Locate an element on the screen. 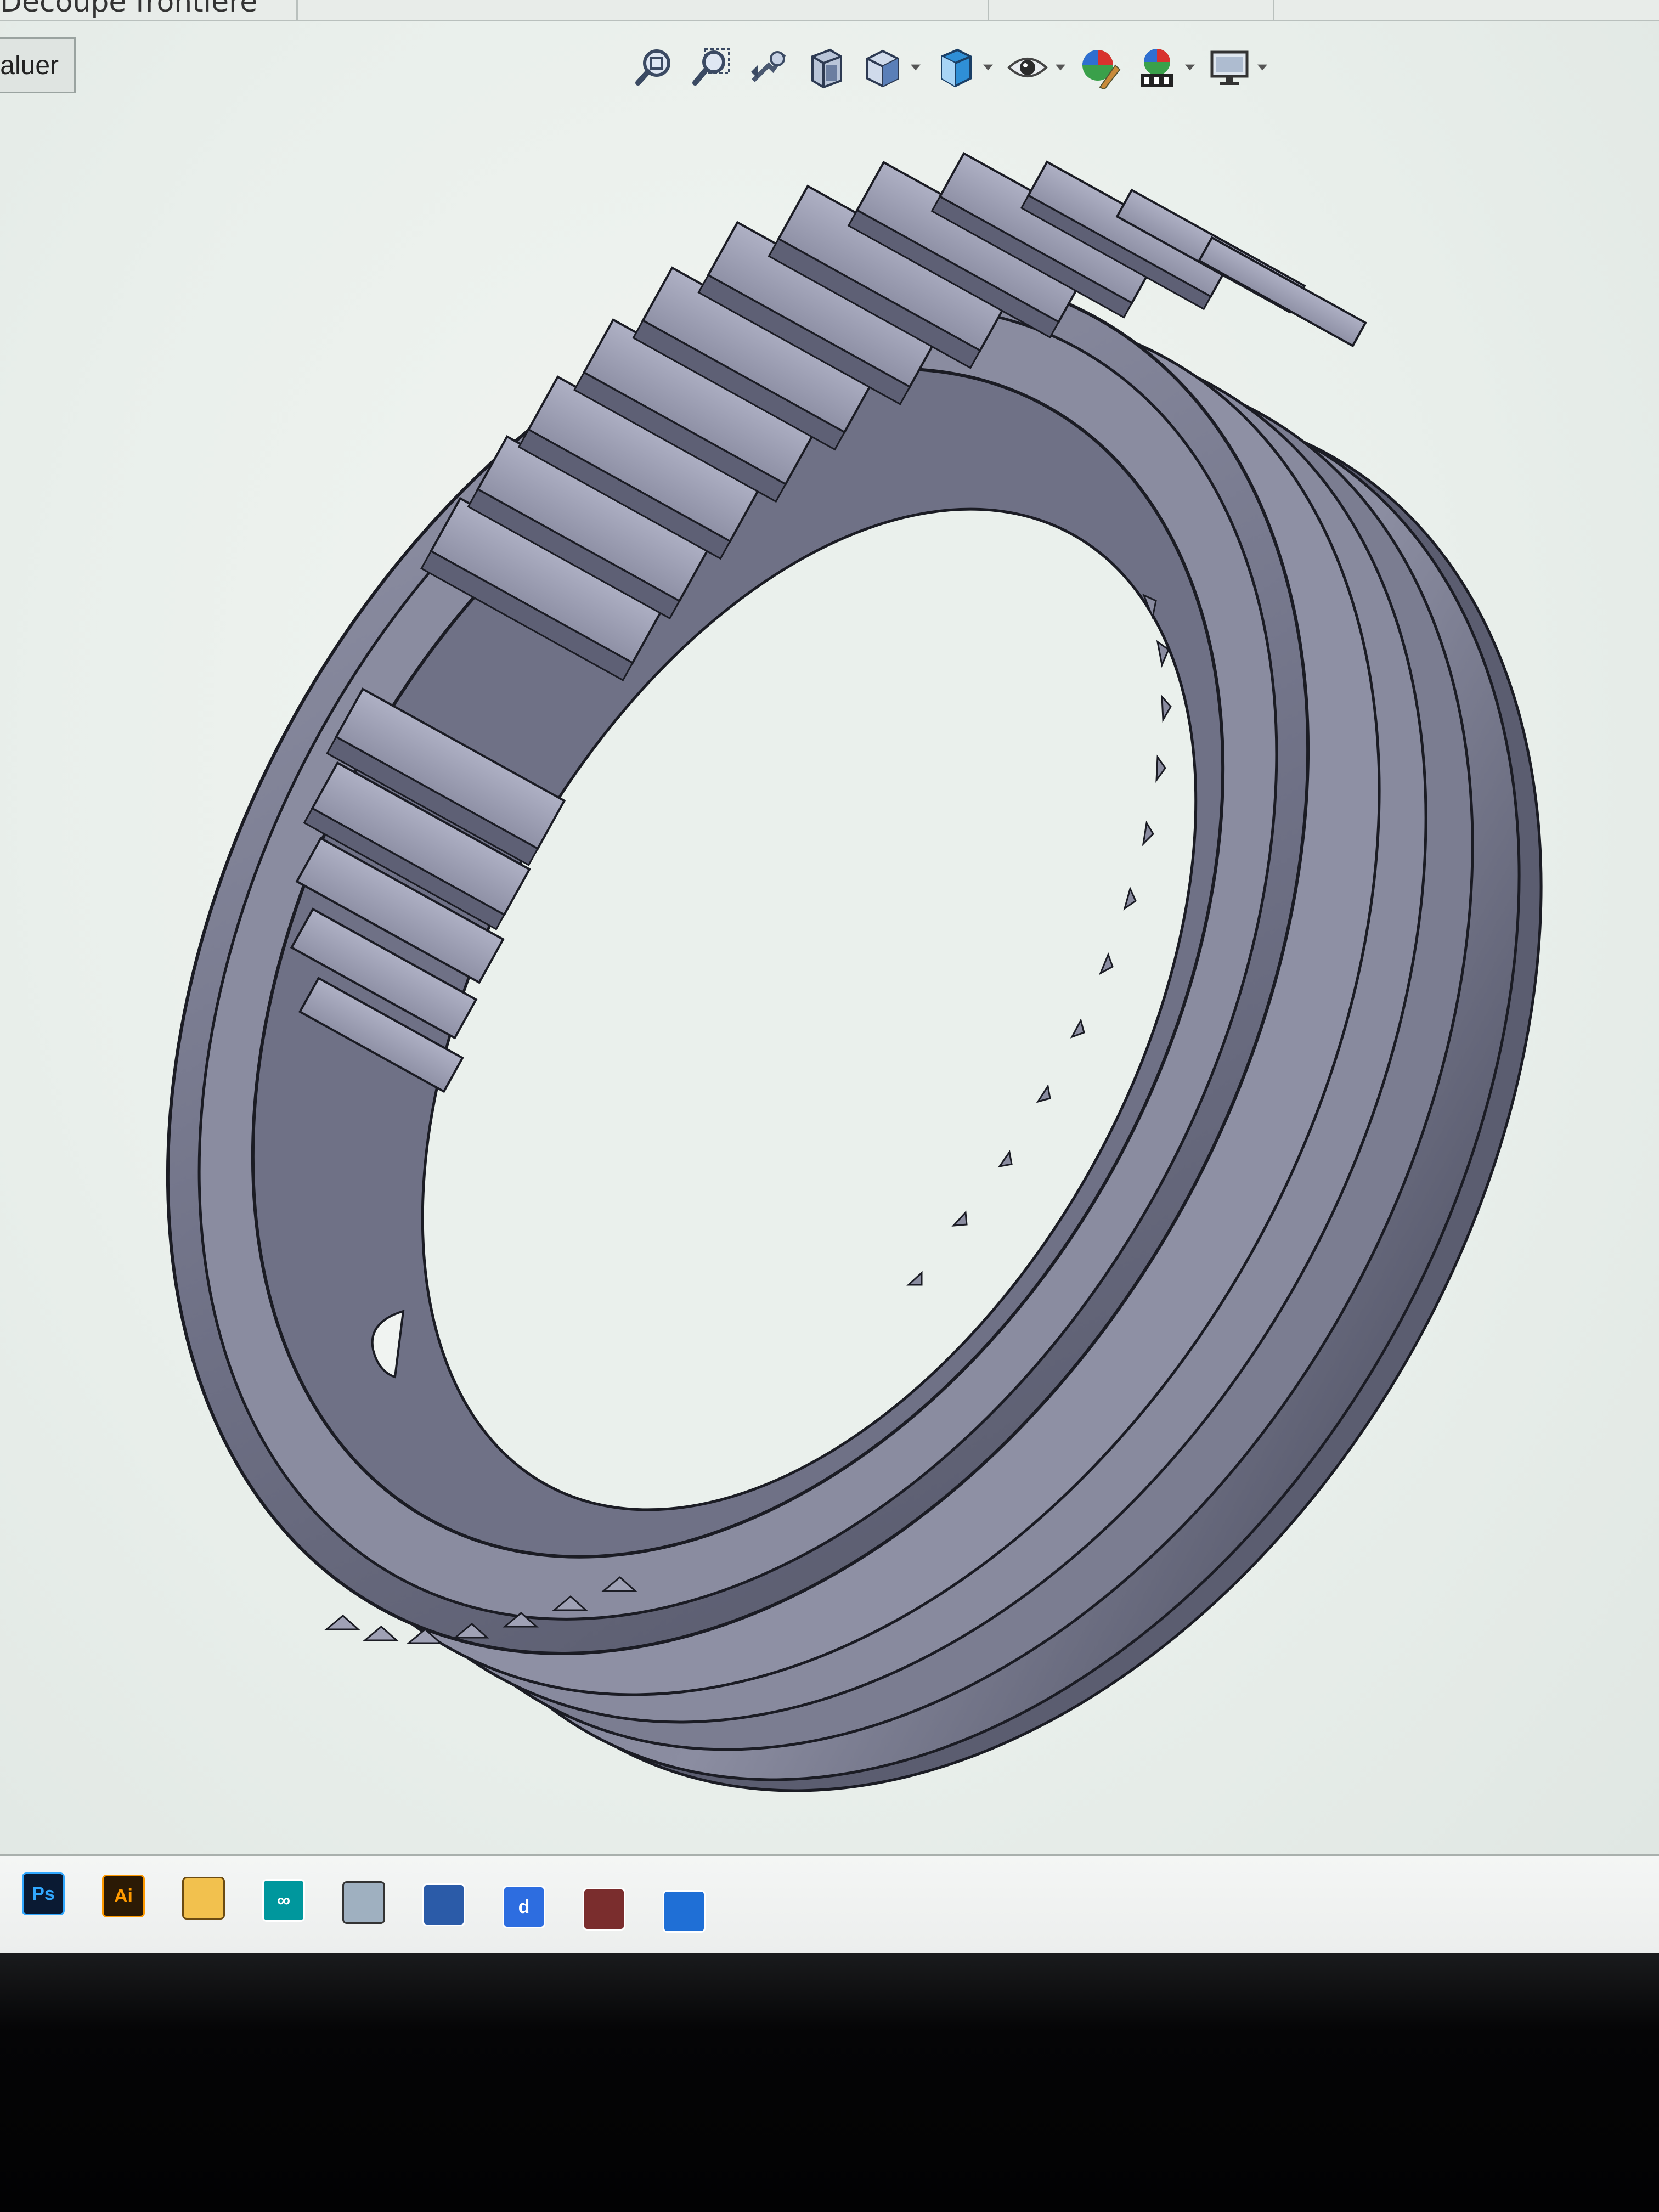 Image resolution: width=1659 pixels, height=2212 pixels. arduino-icon: ∞ is located at coordinates (283, 1901).